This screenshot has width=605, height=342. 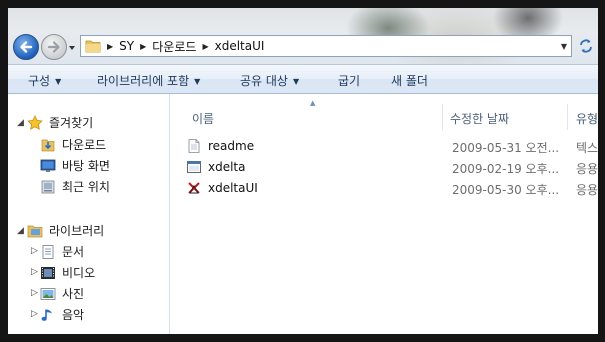 I want to click on sidebar-item-recent-places: 최근 위치, so click(x=75, y=186).